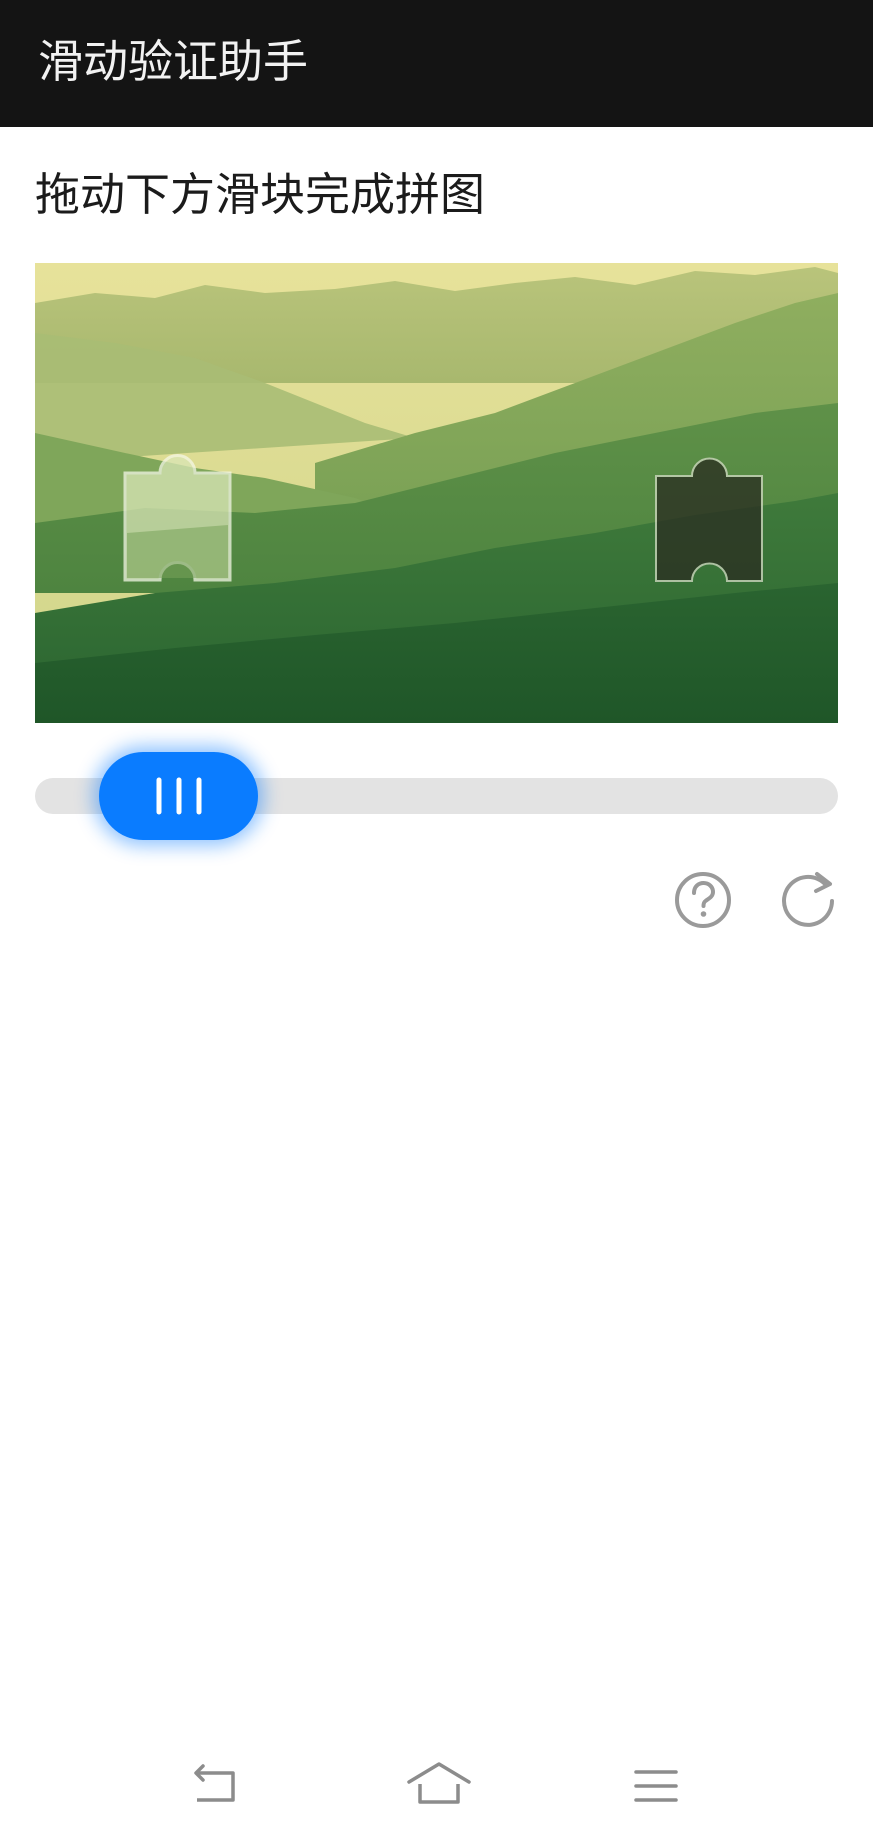 The image size is (873, 1832). What do you see at coordinates (436, 63) in the screenshot?
I see `app-bar: 滑动验证助手` at bounding box center [436, 63].